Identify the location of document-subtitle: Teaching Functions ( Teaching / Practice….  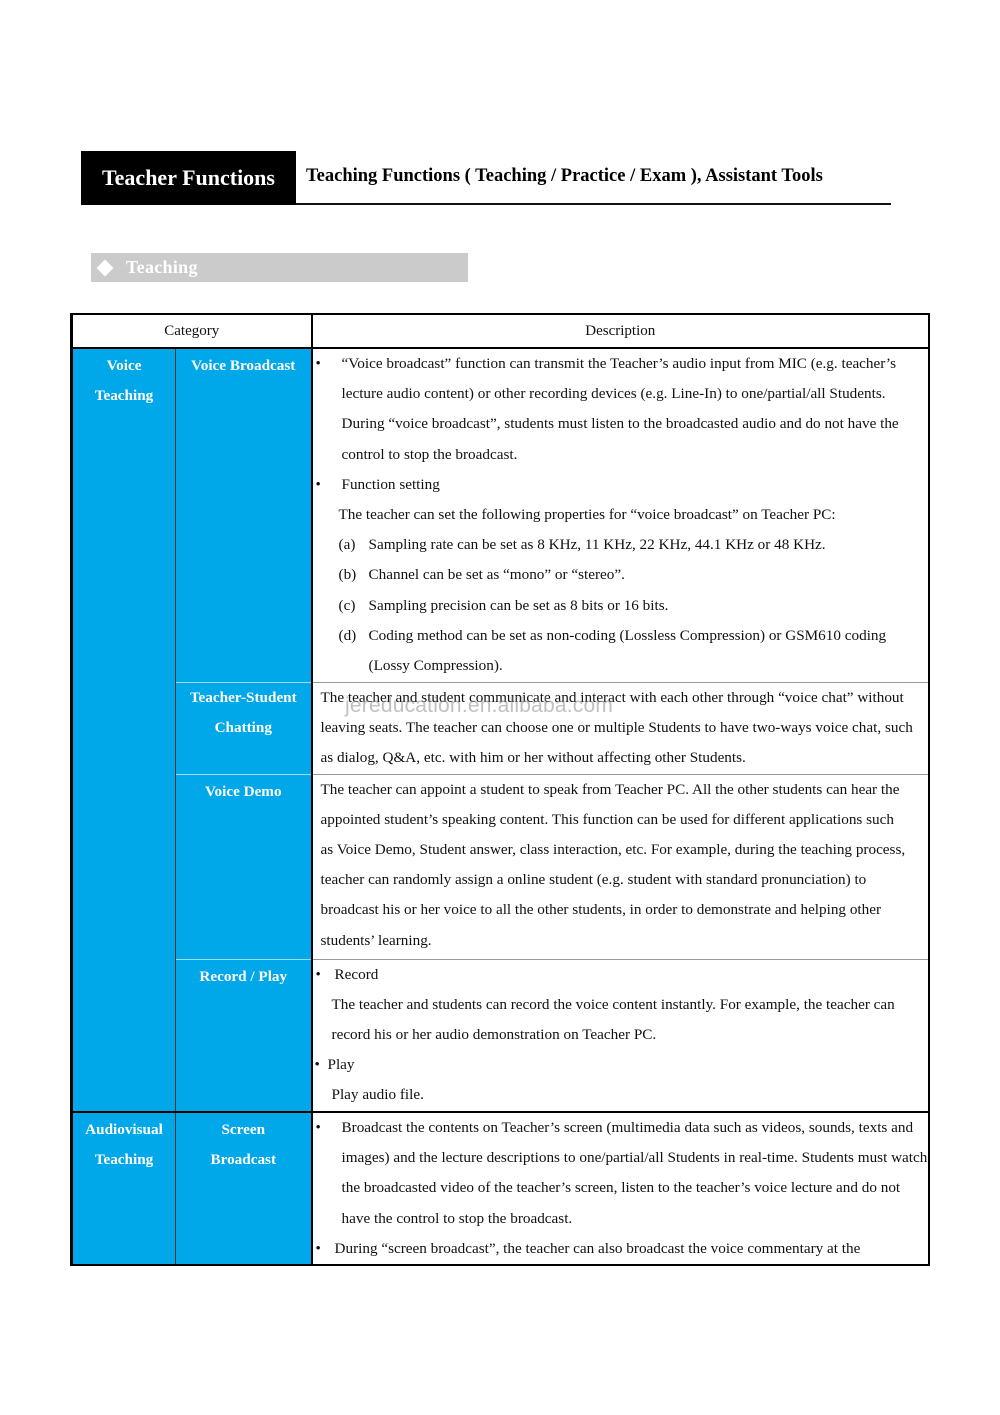
(564, 176).